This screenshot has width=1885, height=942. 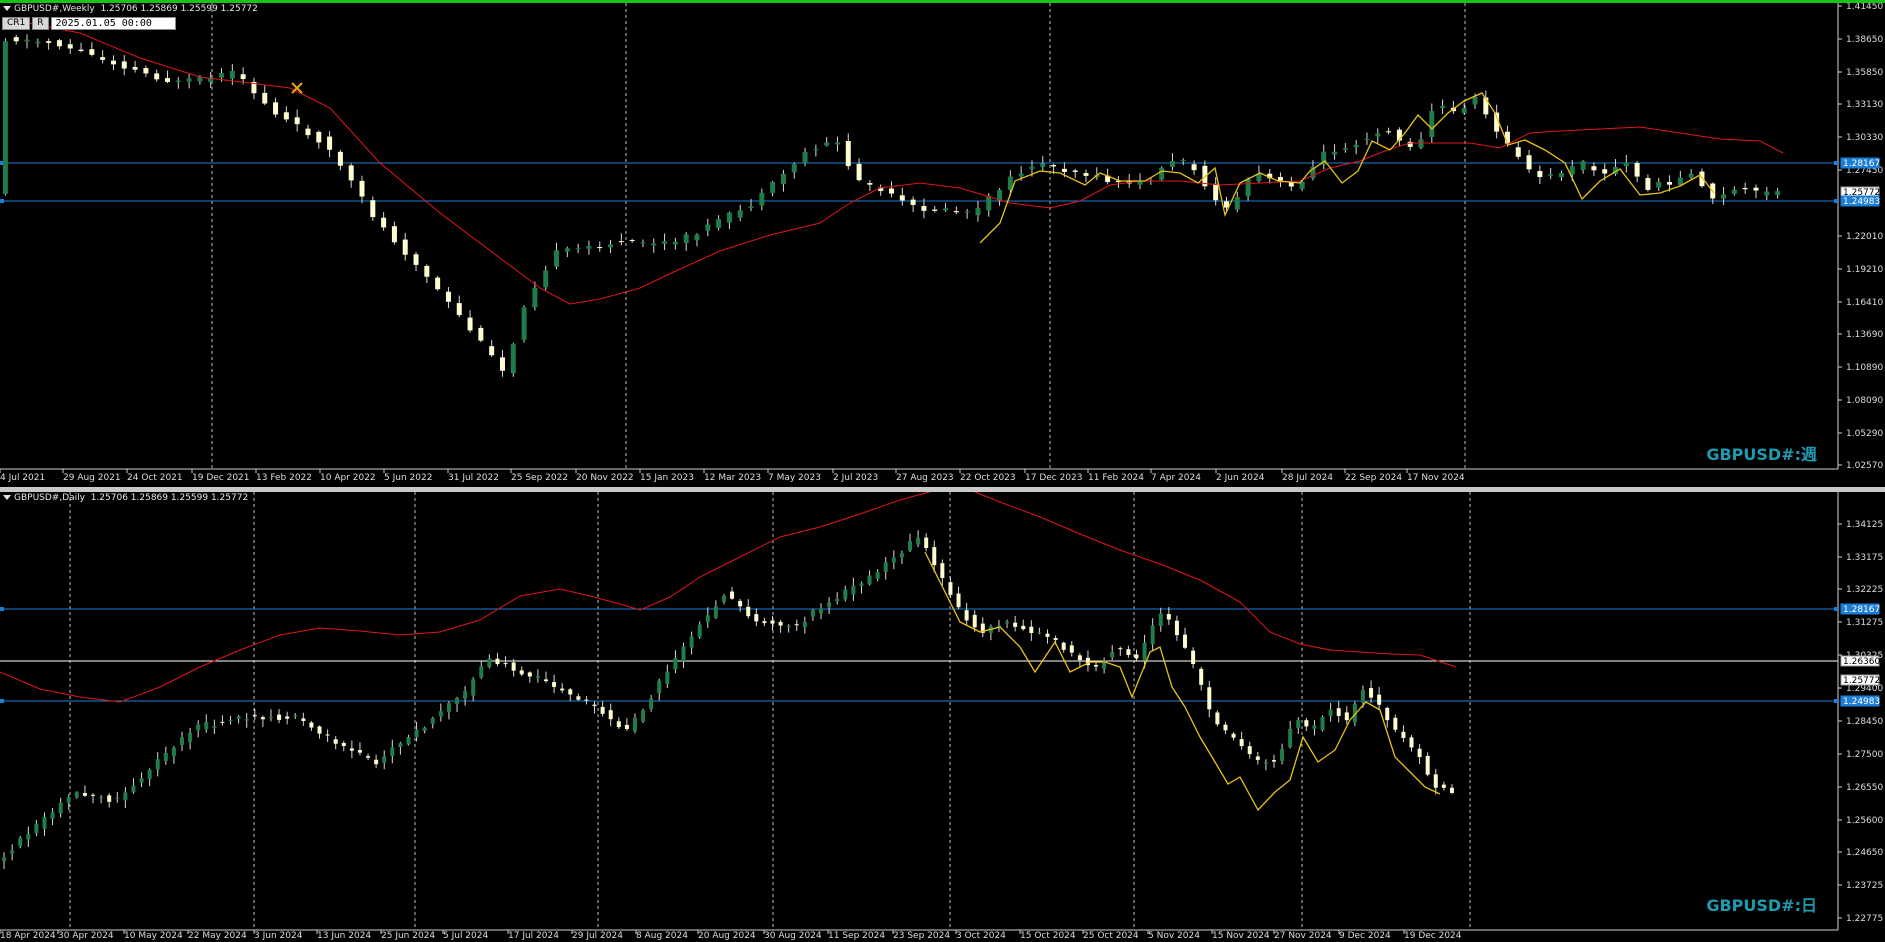 What do you see at coordinates (925, 478) in the screenshot?
I see `time-axis-label: 27 Aug 2023` at bounding box center [925, 478].